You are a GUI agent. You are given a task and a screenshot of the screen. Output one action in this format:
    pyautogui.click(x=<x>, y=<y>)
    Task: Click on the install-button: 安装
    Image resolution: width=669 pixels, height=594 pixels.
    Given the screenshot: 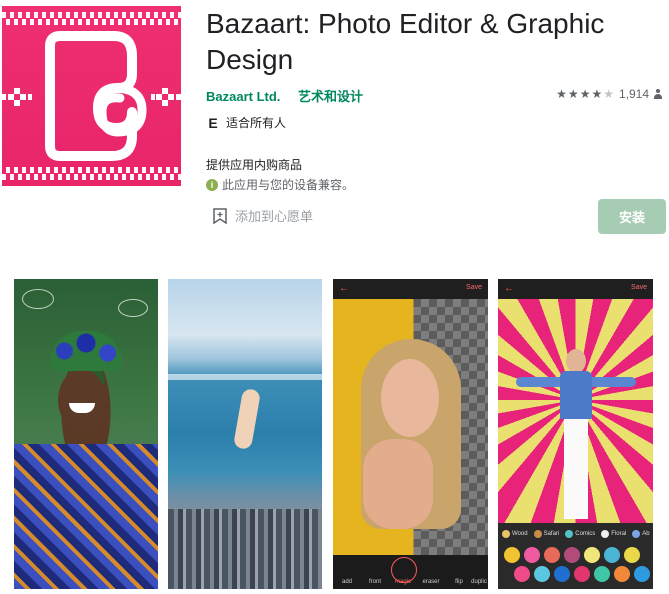 What is the action you would take?
    pyautogui.click(x=632, y=216)
    